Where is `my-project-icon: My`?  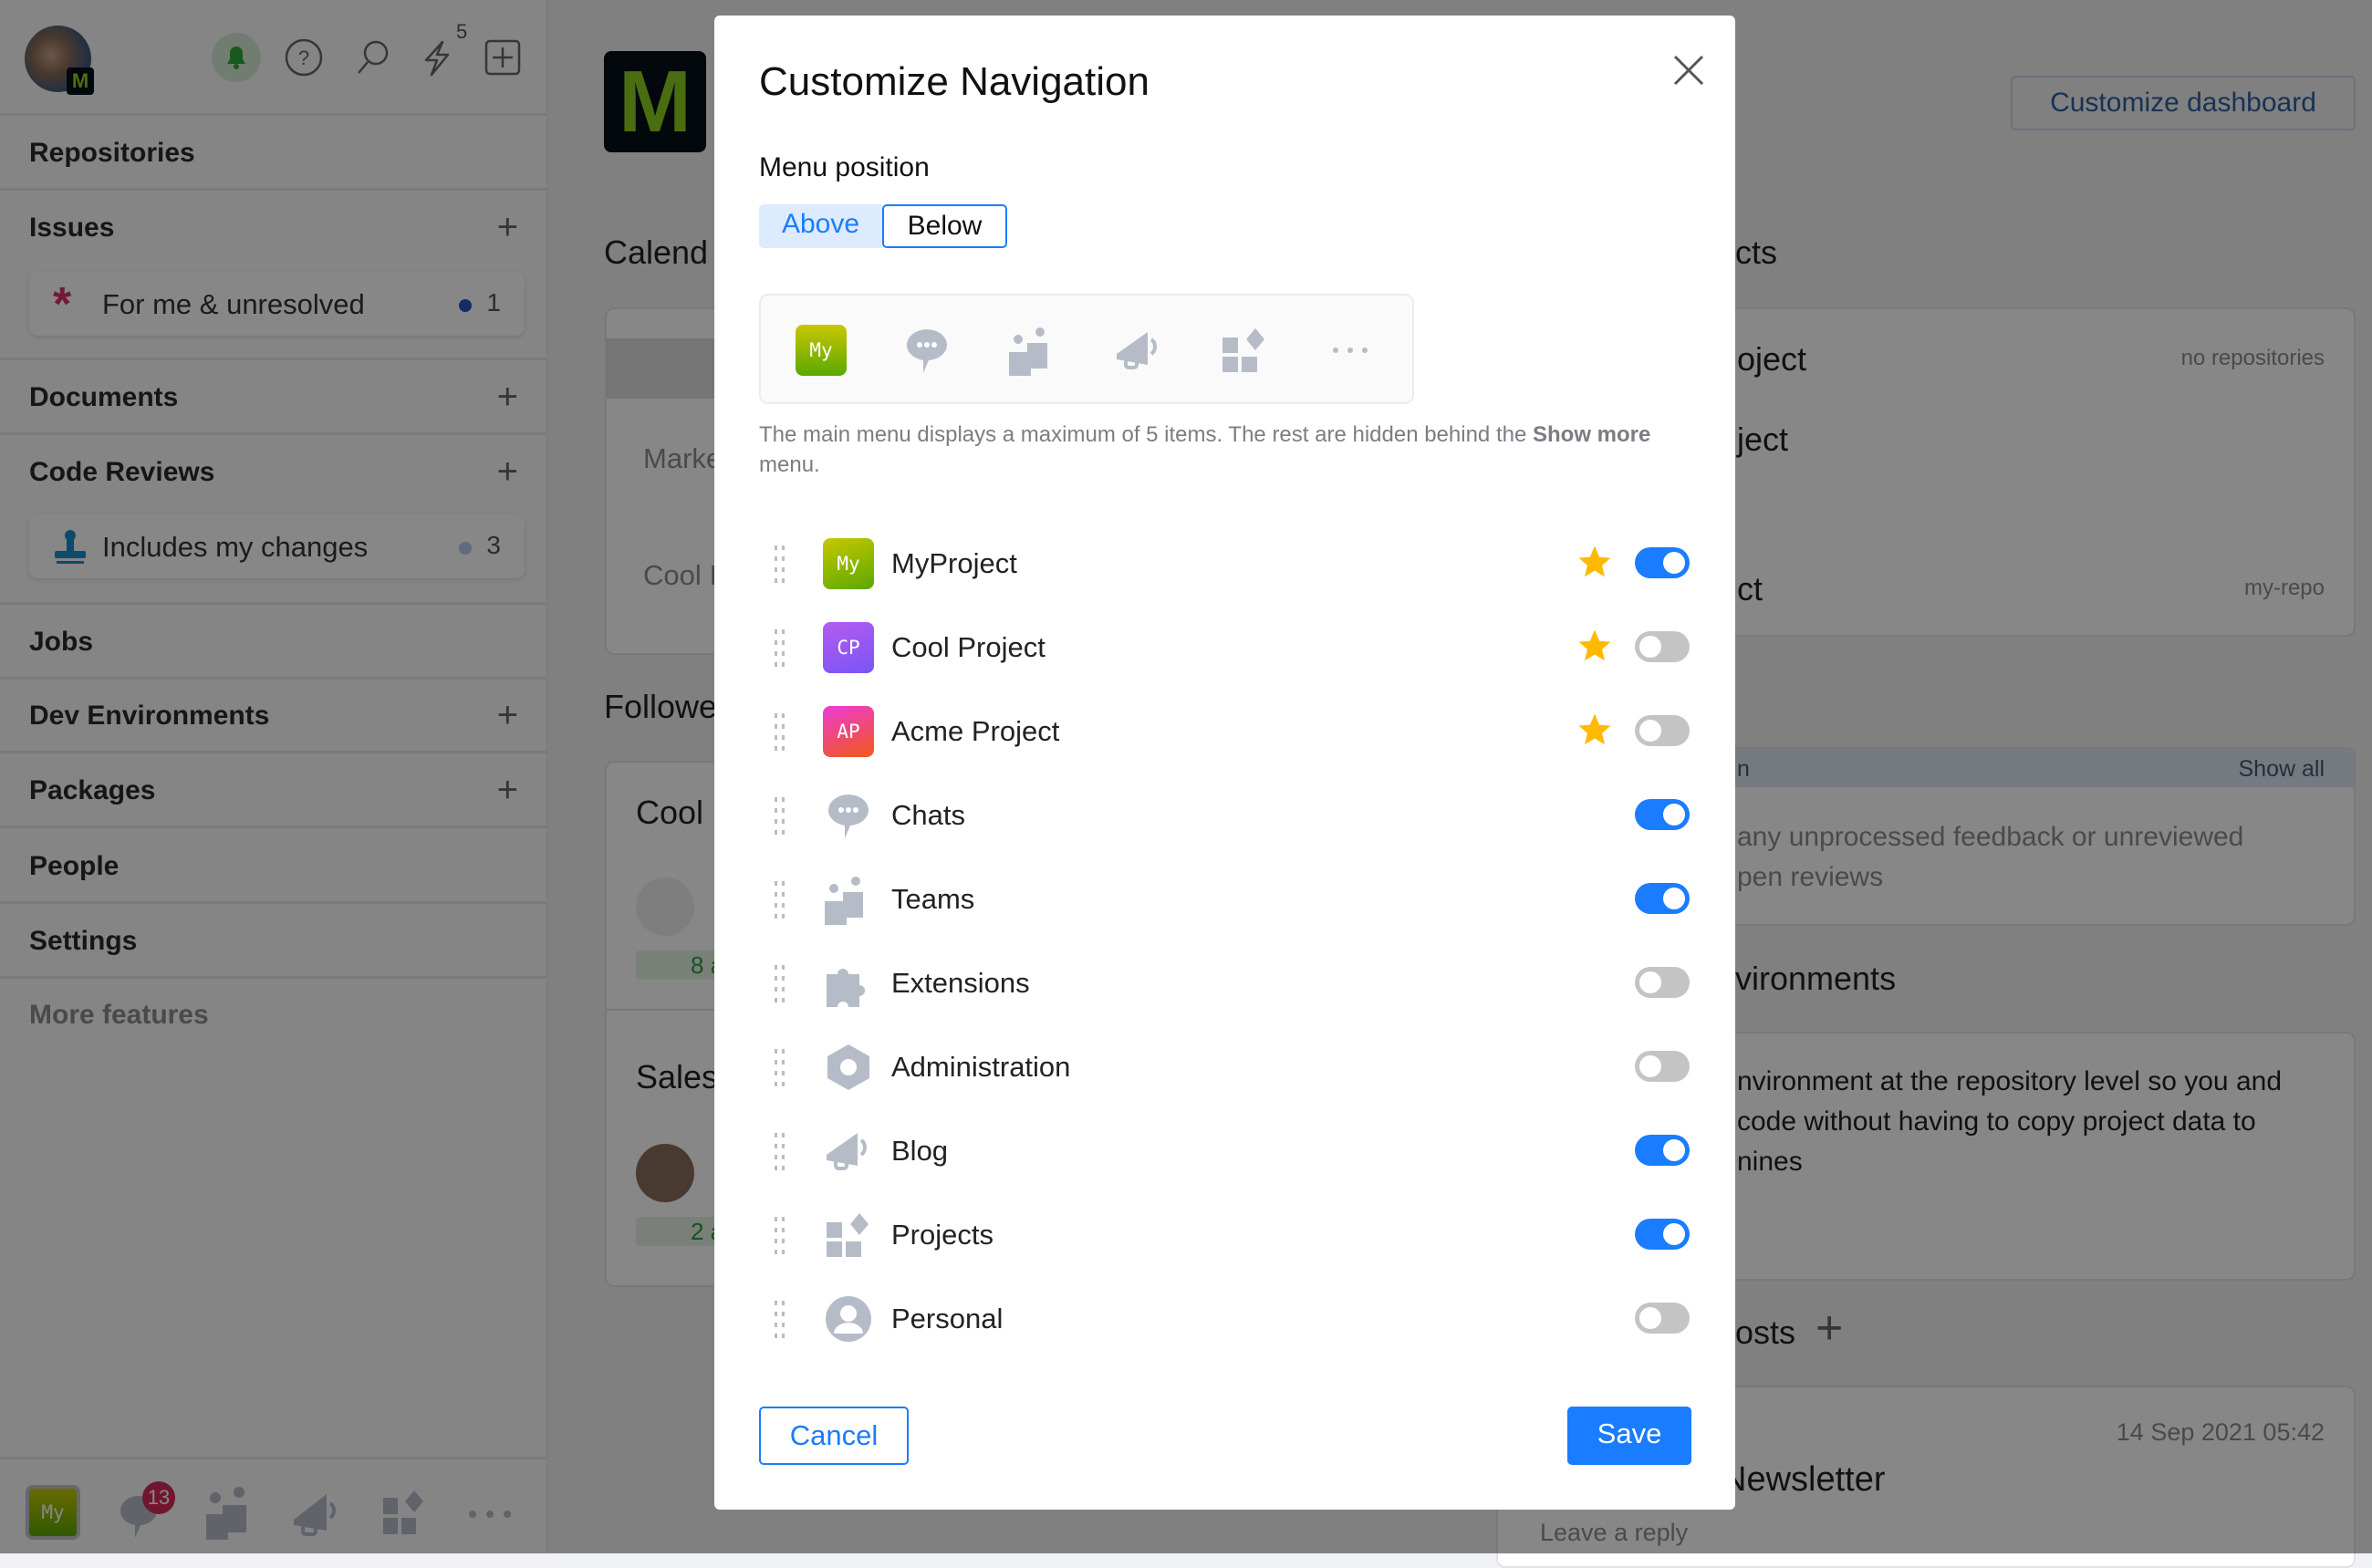 my-project-icon: My is located at coordinates (822, 351).